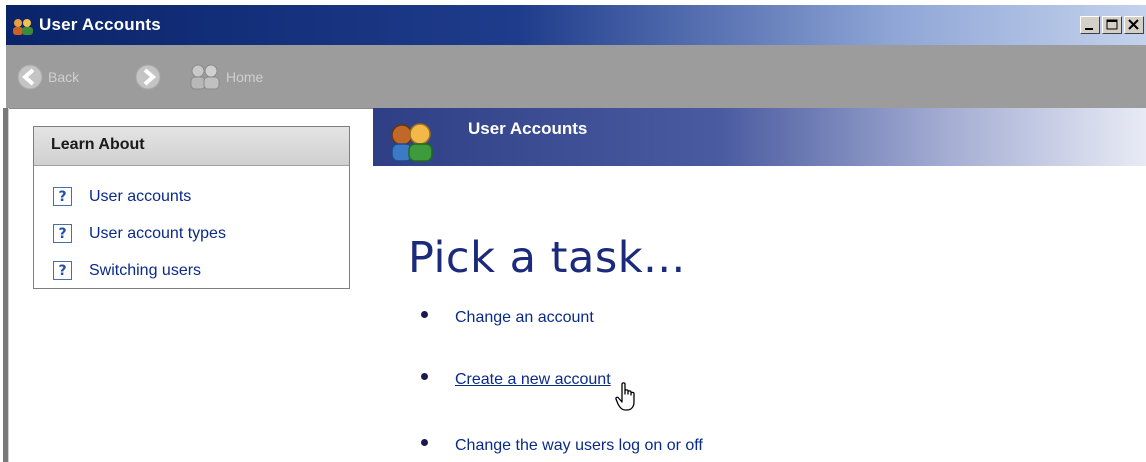 The width and height of the screenshot is (1146, 462). I want to click on learn-about-title: Learn About, so click(98, 144).